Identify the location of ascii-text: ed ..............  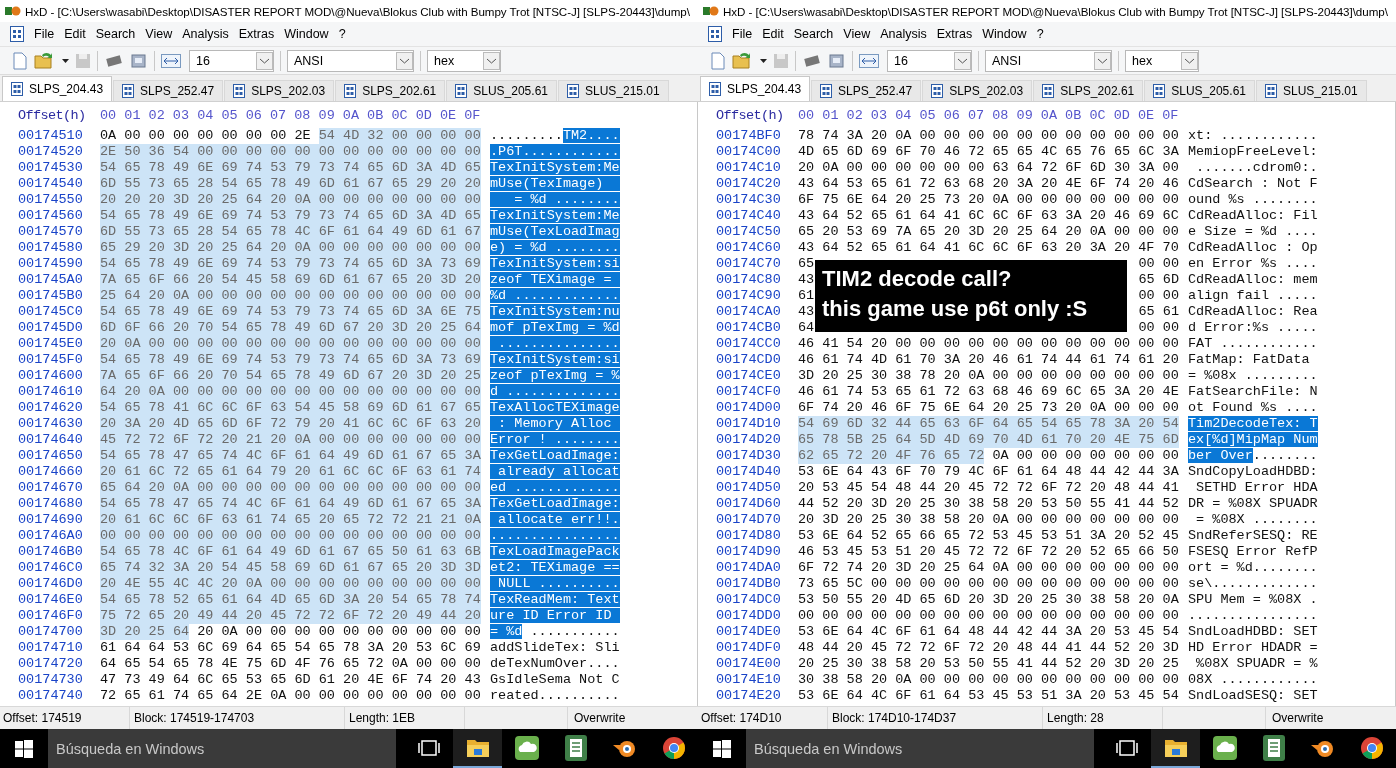
(555, 487).